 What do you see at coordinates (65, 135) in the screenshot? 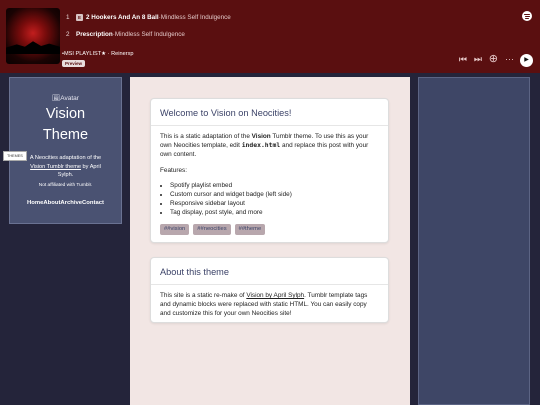
I see `blog-title-line: Theme` at bounding box center [65, 135].